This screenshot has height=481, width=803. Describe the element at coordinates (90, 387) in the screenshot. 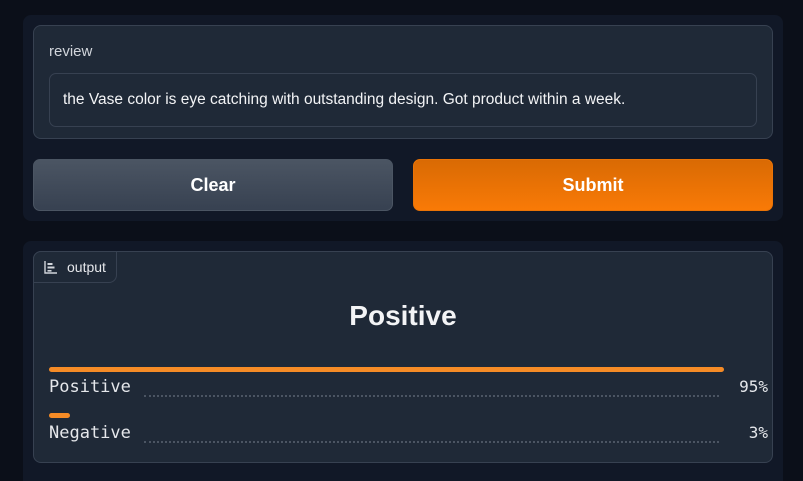

I see `confidence-label-positive: Positive` at that location.